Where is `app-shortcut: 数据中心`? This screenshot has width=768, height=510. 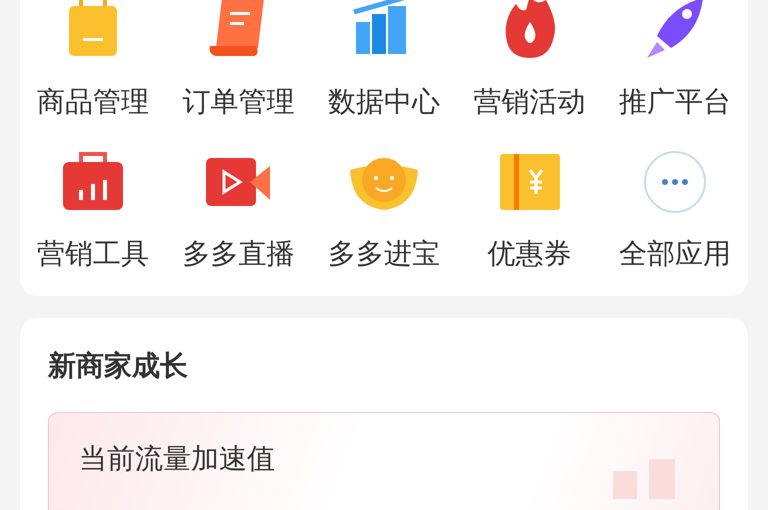 app-shortcut: 数据中心 is located at coordinates (384, 61).